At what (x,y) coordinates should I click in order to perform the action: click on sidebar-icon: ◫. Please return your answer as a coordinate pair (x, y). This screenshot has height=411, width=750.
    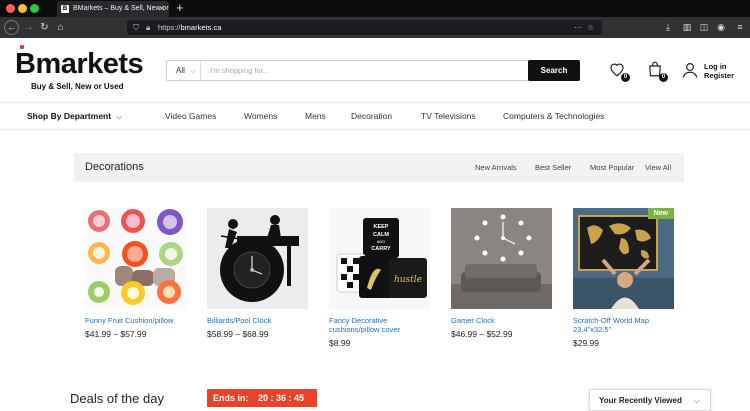
    Looking at the image, I should click on (704, 27).